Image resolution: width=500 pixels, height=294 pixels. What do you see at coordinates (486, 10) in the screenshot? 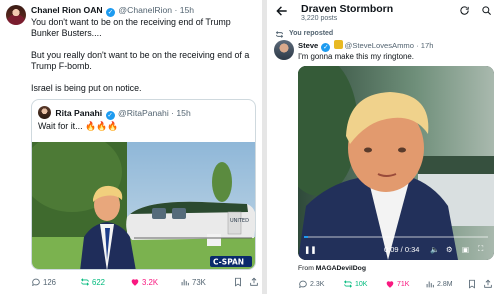
I see `search-icon` at bounding box center [486, 10].